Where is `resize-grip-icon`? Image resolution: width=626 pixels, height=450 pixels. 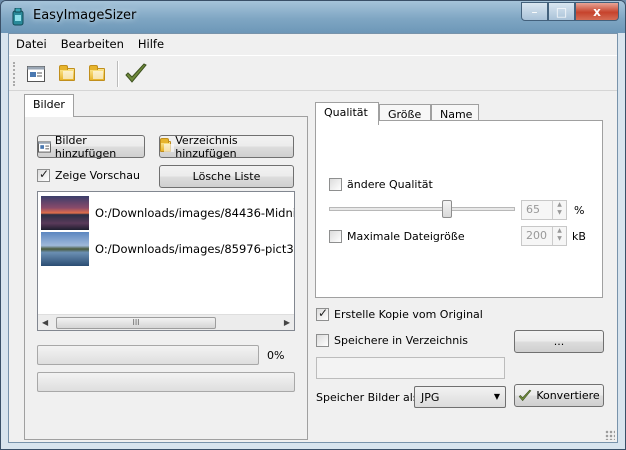
resize-grip-icon is located at coordinates (610, 435).